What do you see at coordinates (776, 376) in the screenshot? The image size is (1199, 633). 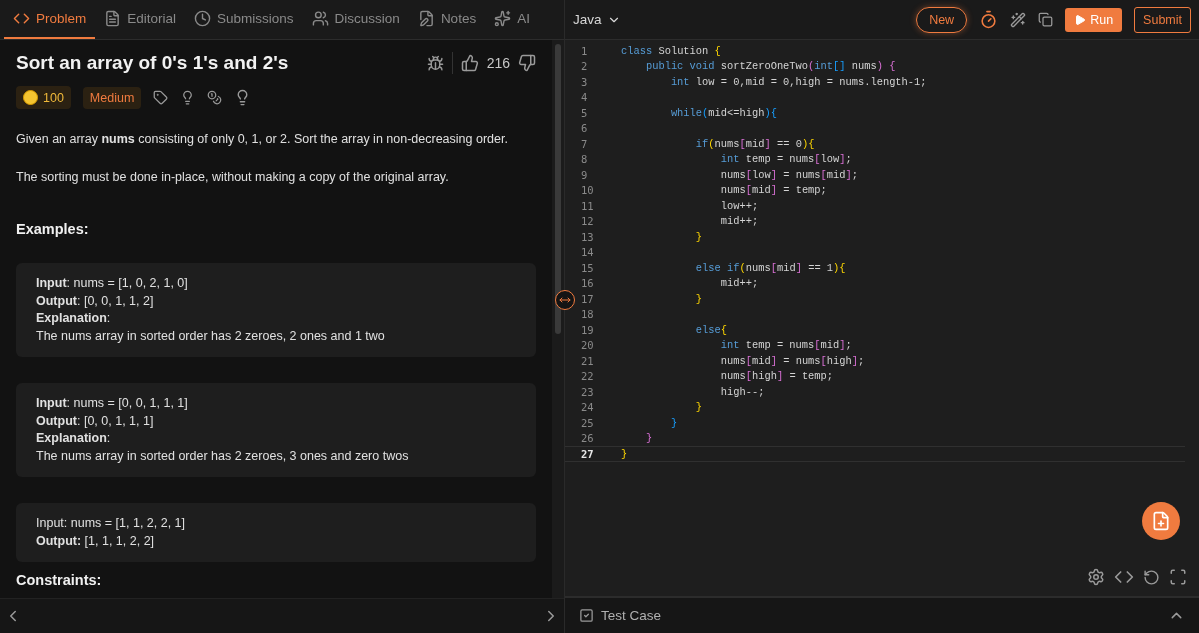 I see `code-line: nums[high] = temp;` at bounding box center [776, 376].